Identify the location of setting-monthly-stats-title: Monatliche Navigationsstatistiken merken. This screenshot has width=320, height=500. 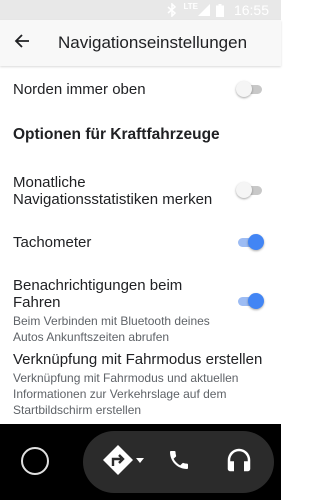
(113, 191).